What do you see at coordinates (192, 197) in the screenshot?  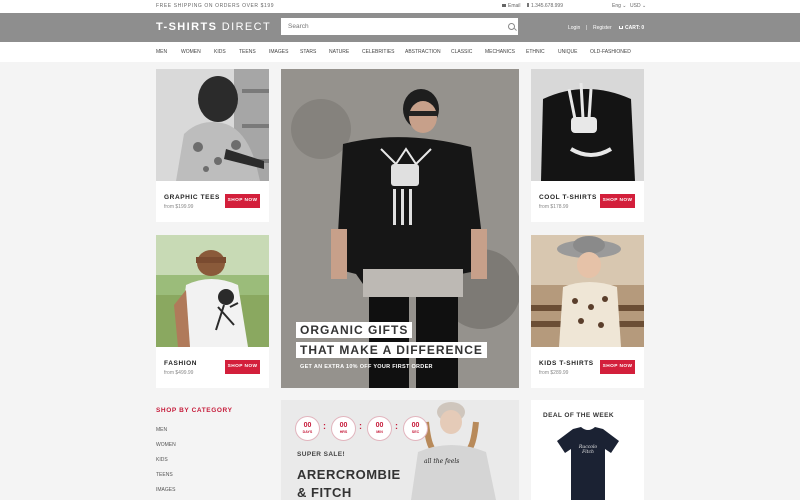 I see `product-title: GRAPHIC TEES` at bounding box center [192, 197].